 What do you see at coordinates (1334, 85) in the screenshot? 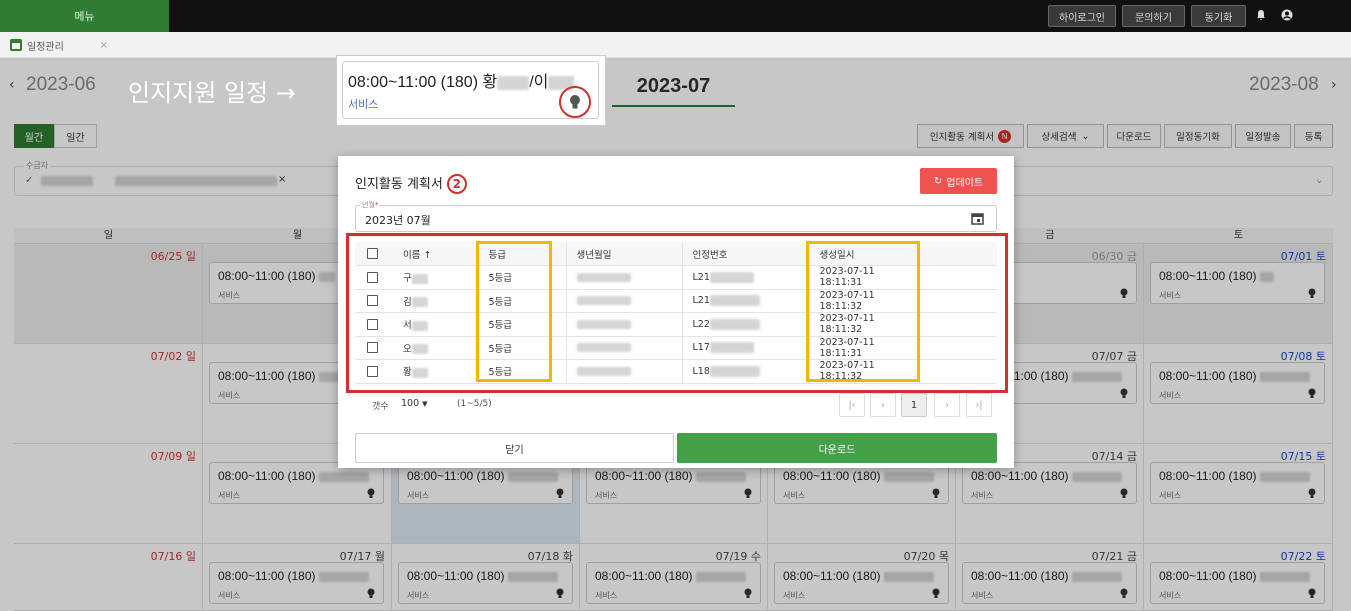
I see `next-month-arrow-icon: ›` at bounding box center [1334, 85].